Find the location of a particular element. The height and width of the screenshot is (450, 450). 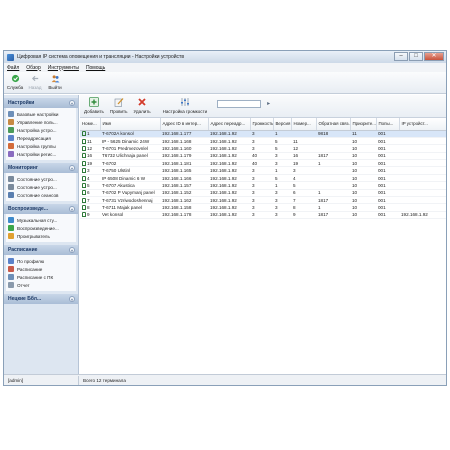

close-button: ✕ is located at coordinates (434, 56).